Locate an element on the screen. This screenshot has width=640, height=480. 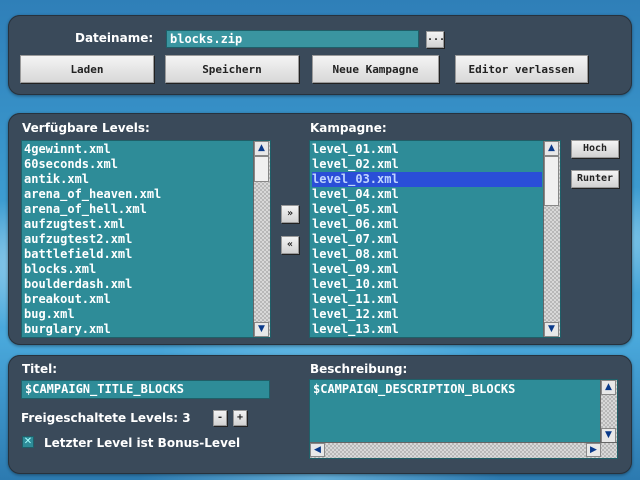
title-input: $CAMPAIGN_TITLE_BLOCKS is located at coordinates (145, 389).